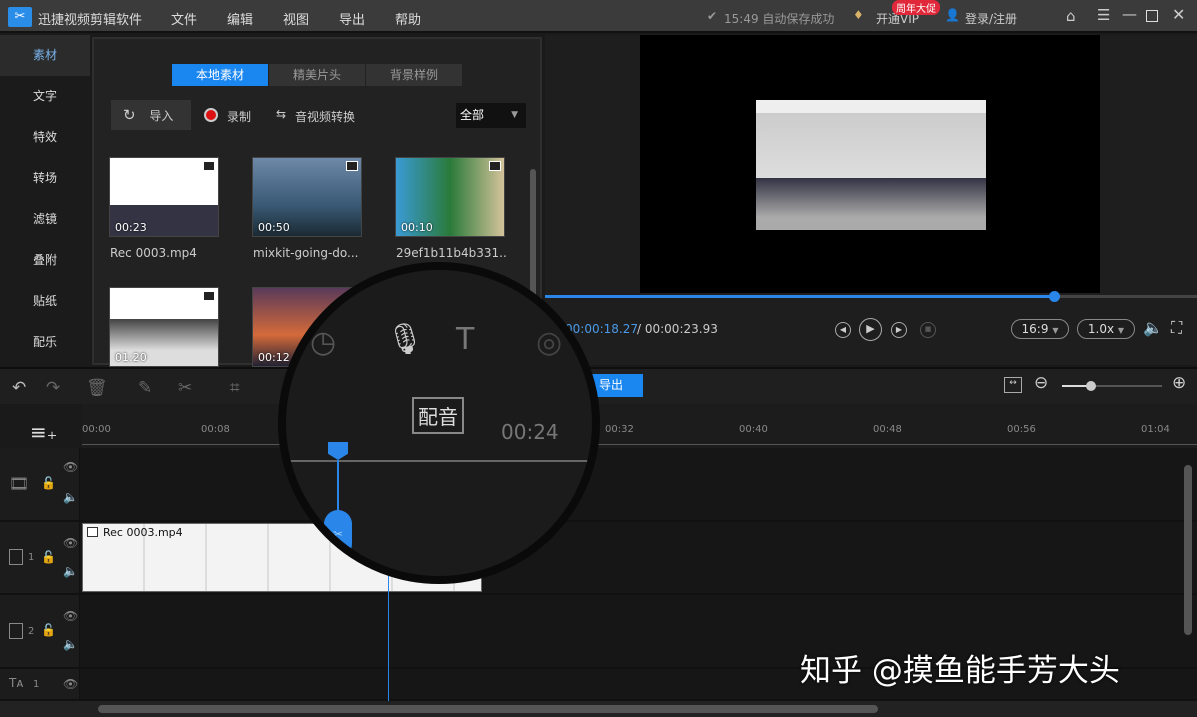 The image size is (1197, 717). What do you see at coordinates (843, 330) in the screenshot?
I see `prev-frame-button: ◀` at bounding box center [843, 330].